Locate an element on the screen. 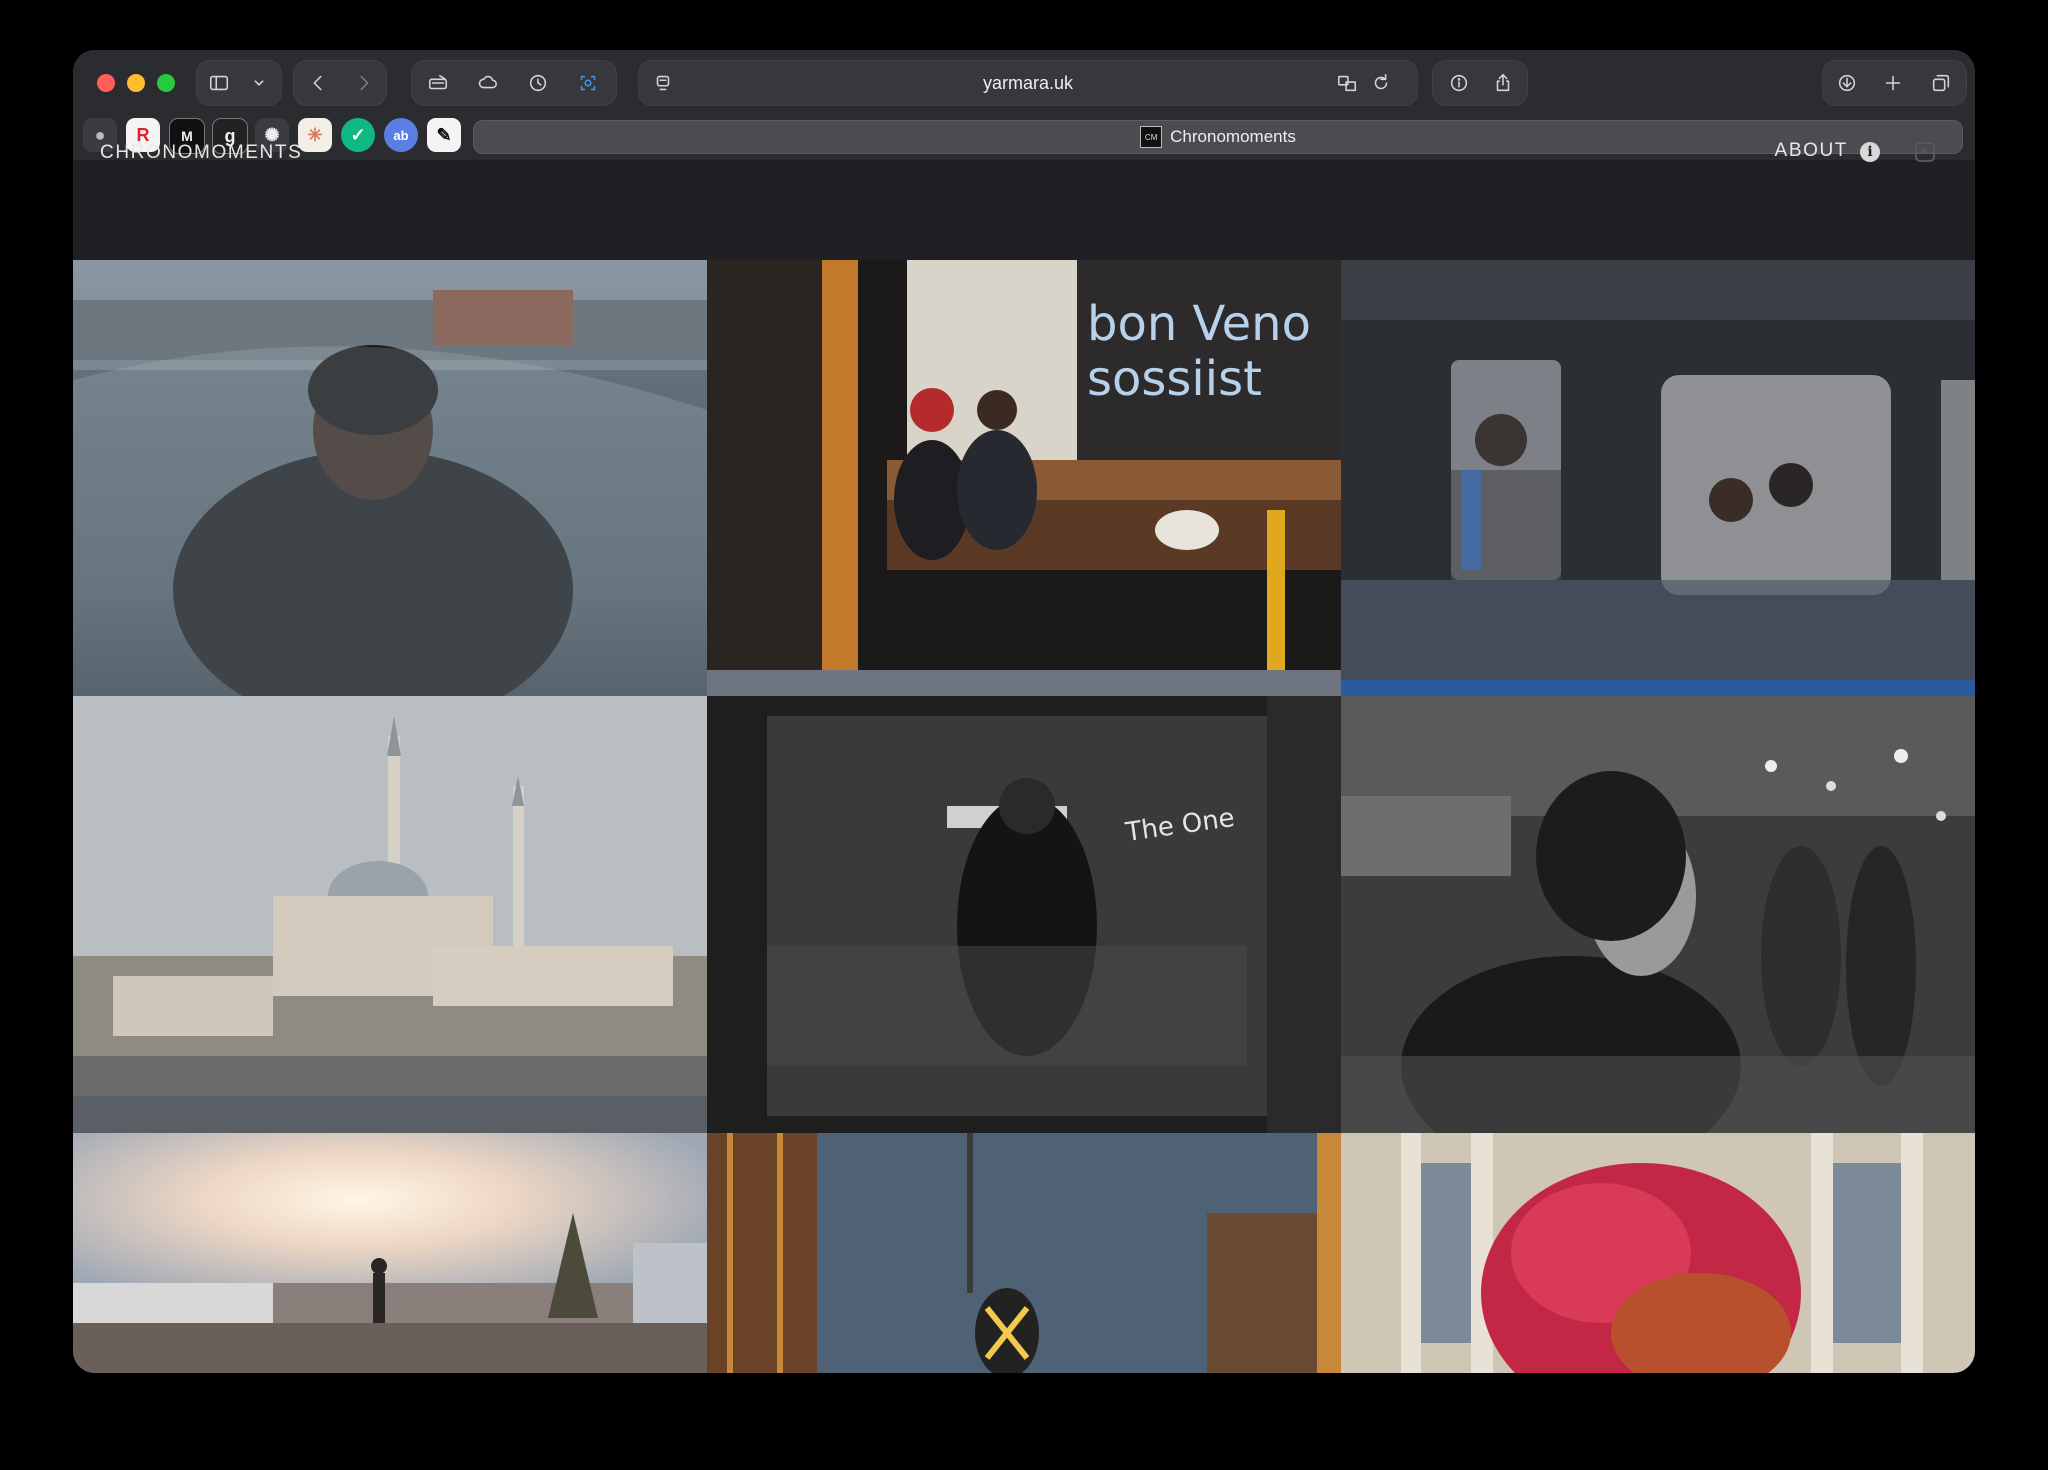 The image size is (2048, 1470). photo-cafe-neon-cat: bon Veno sossiist is located at coordinates (1024, 478).